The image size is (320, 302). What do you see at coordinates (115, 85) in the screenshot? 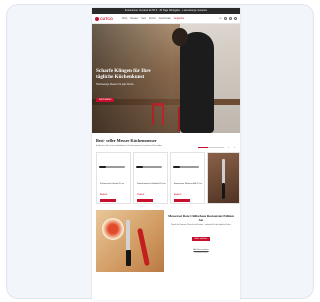
I see `hero-subtitle: Hochwertige Messer für jede Küche` at bounding box center [115, 85].